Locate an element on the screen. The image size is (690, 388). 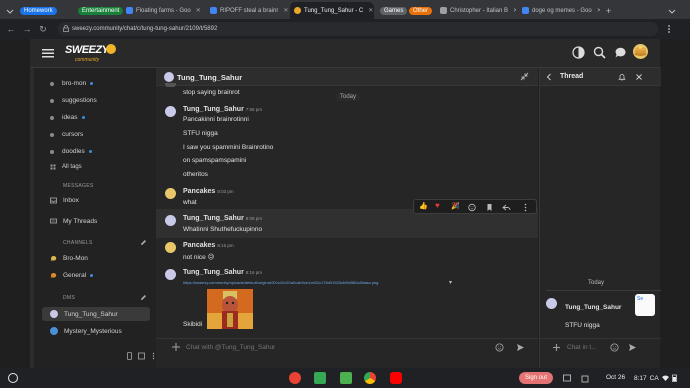
sign-out-button: Sign out is located at coordinates (536, 378).